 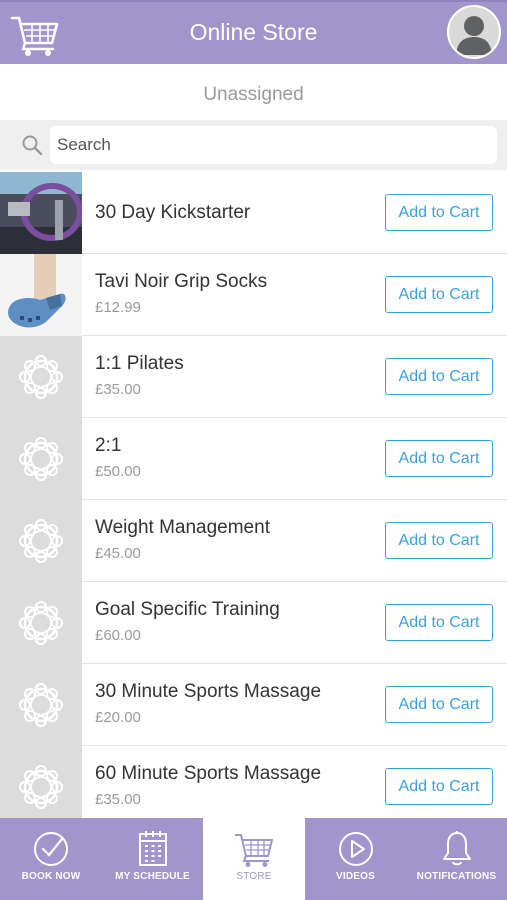 I want to click on tab-store: STORE, so click(x=254, y=859).